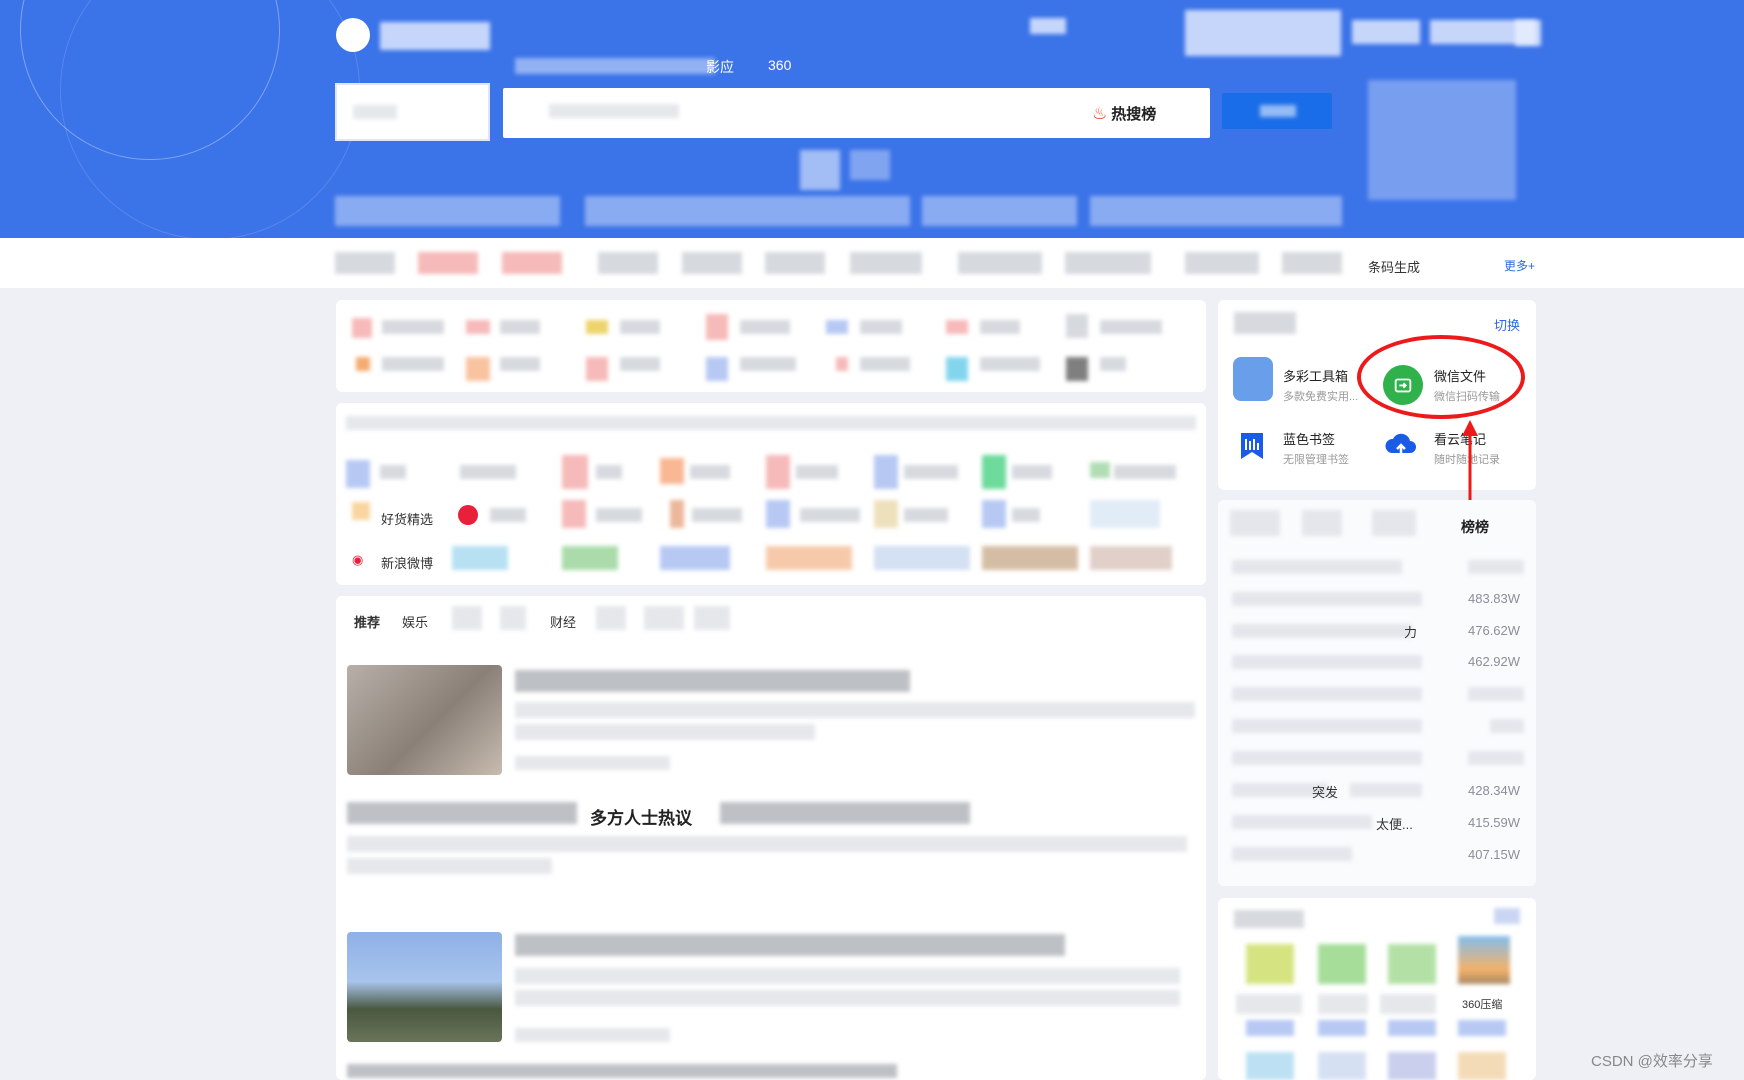 This screenshot has height=1080, width=1744. Describe the element at coordinates (1394, 266) in the screenshot. I see `quick-link-barcode: 条码生成` at that location.